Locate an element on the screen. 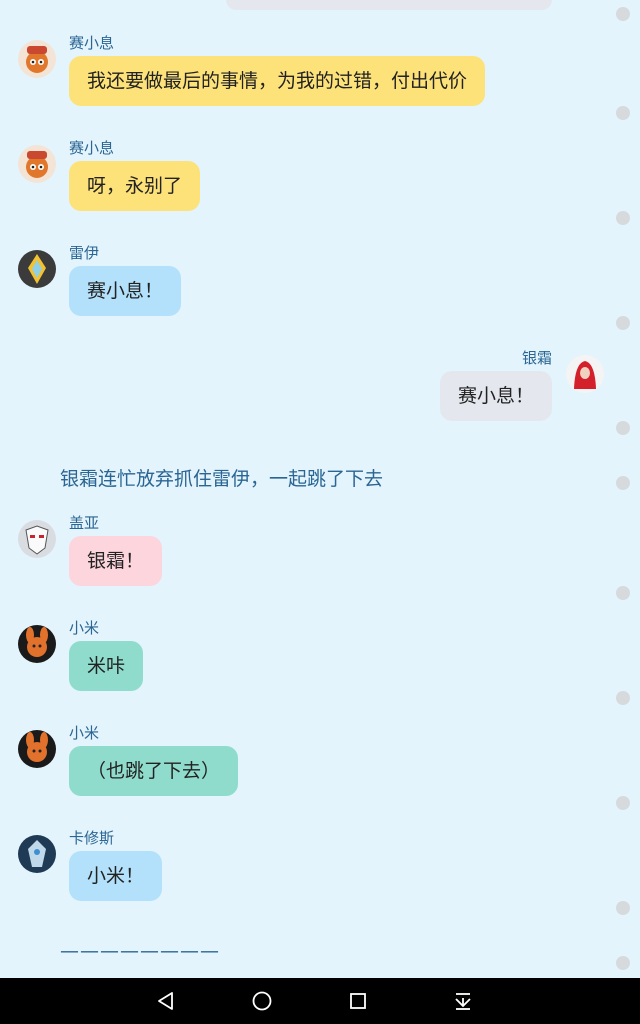  leiyi-avatar is located at coordinates (37, 269).